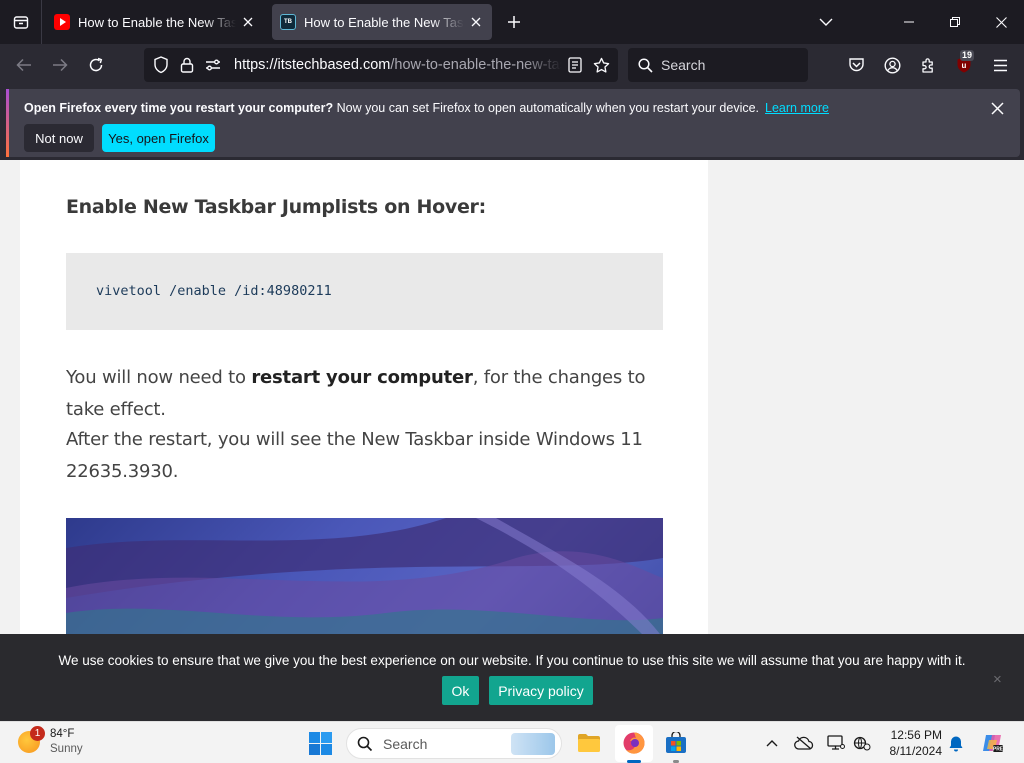  I want to click on chevron-up-icon, so click(772, 743).